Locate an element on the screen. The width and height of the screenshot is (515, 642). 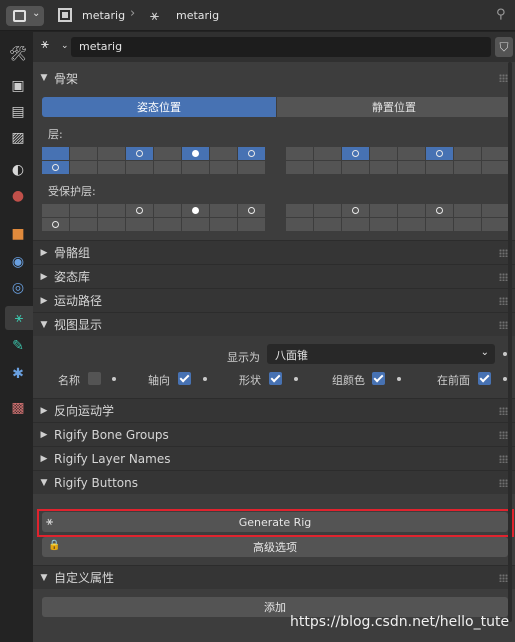
armature-name-field: metarig is located at coordinates (281, 47).